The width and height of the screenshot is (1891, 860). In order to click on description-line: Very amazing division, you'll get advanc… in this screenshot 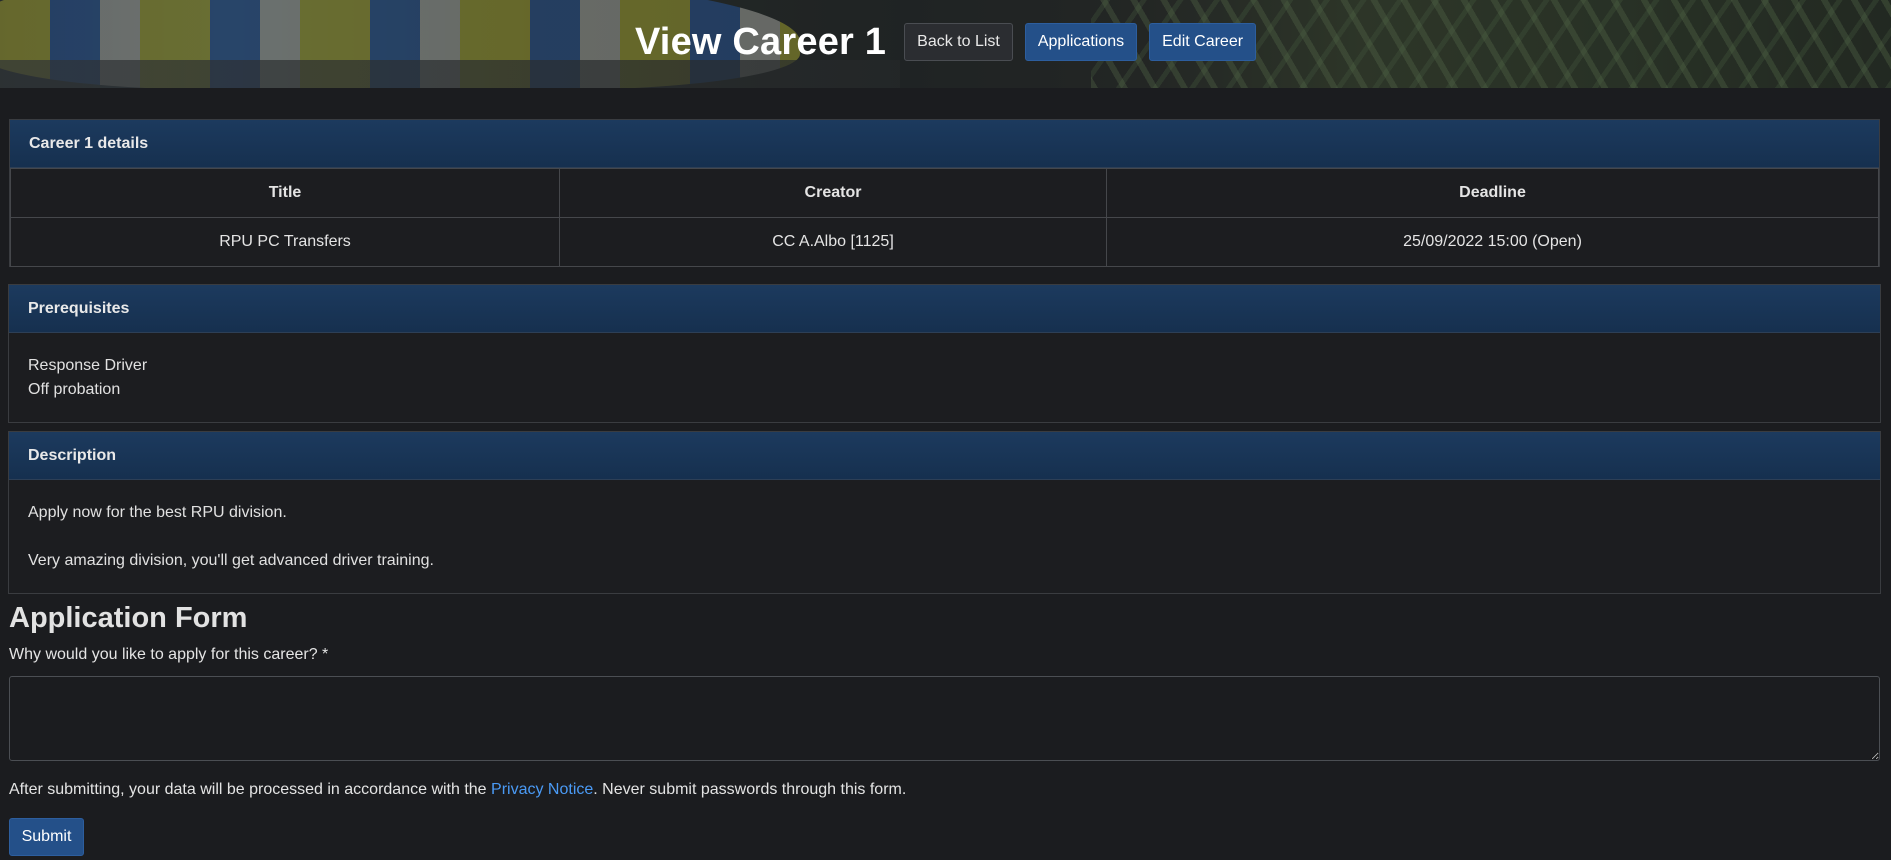, I will do `click(231, 560)`.